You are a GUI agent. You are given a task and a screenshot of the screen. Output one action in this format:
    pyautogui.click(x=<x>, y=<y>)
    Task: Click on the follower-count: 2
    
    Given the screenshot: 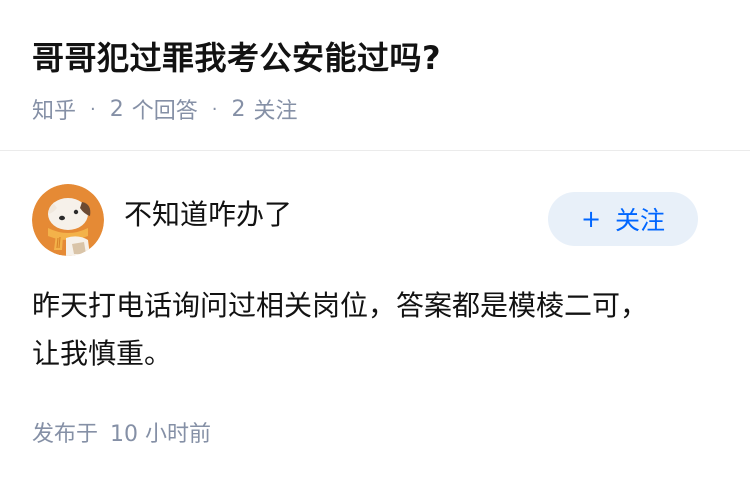 What is the action you would take?
    pyautogui.click(x=238, y=109)
    